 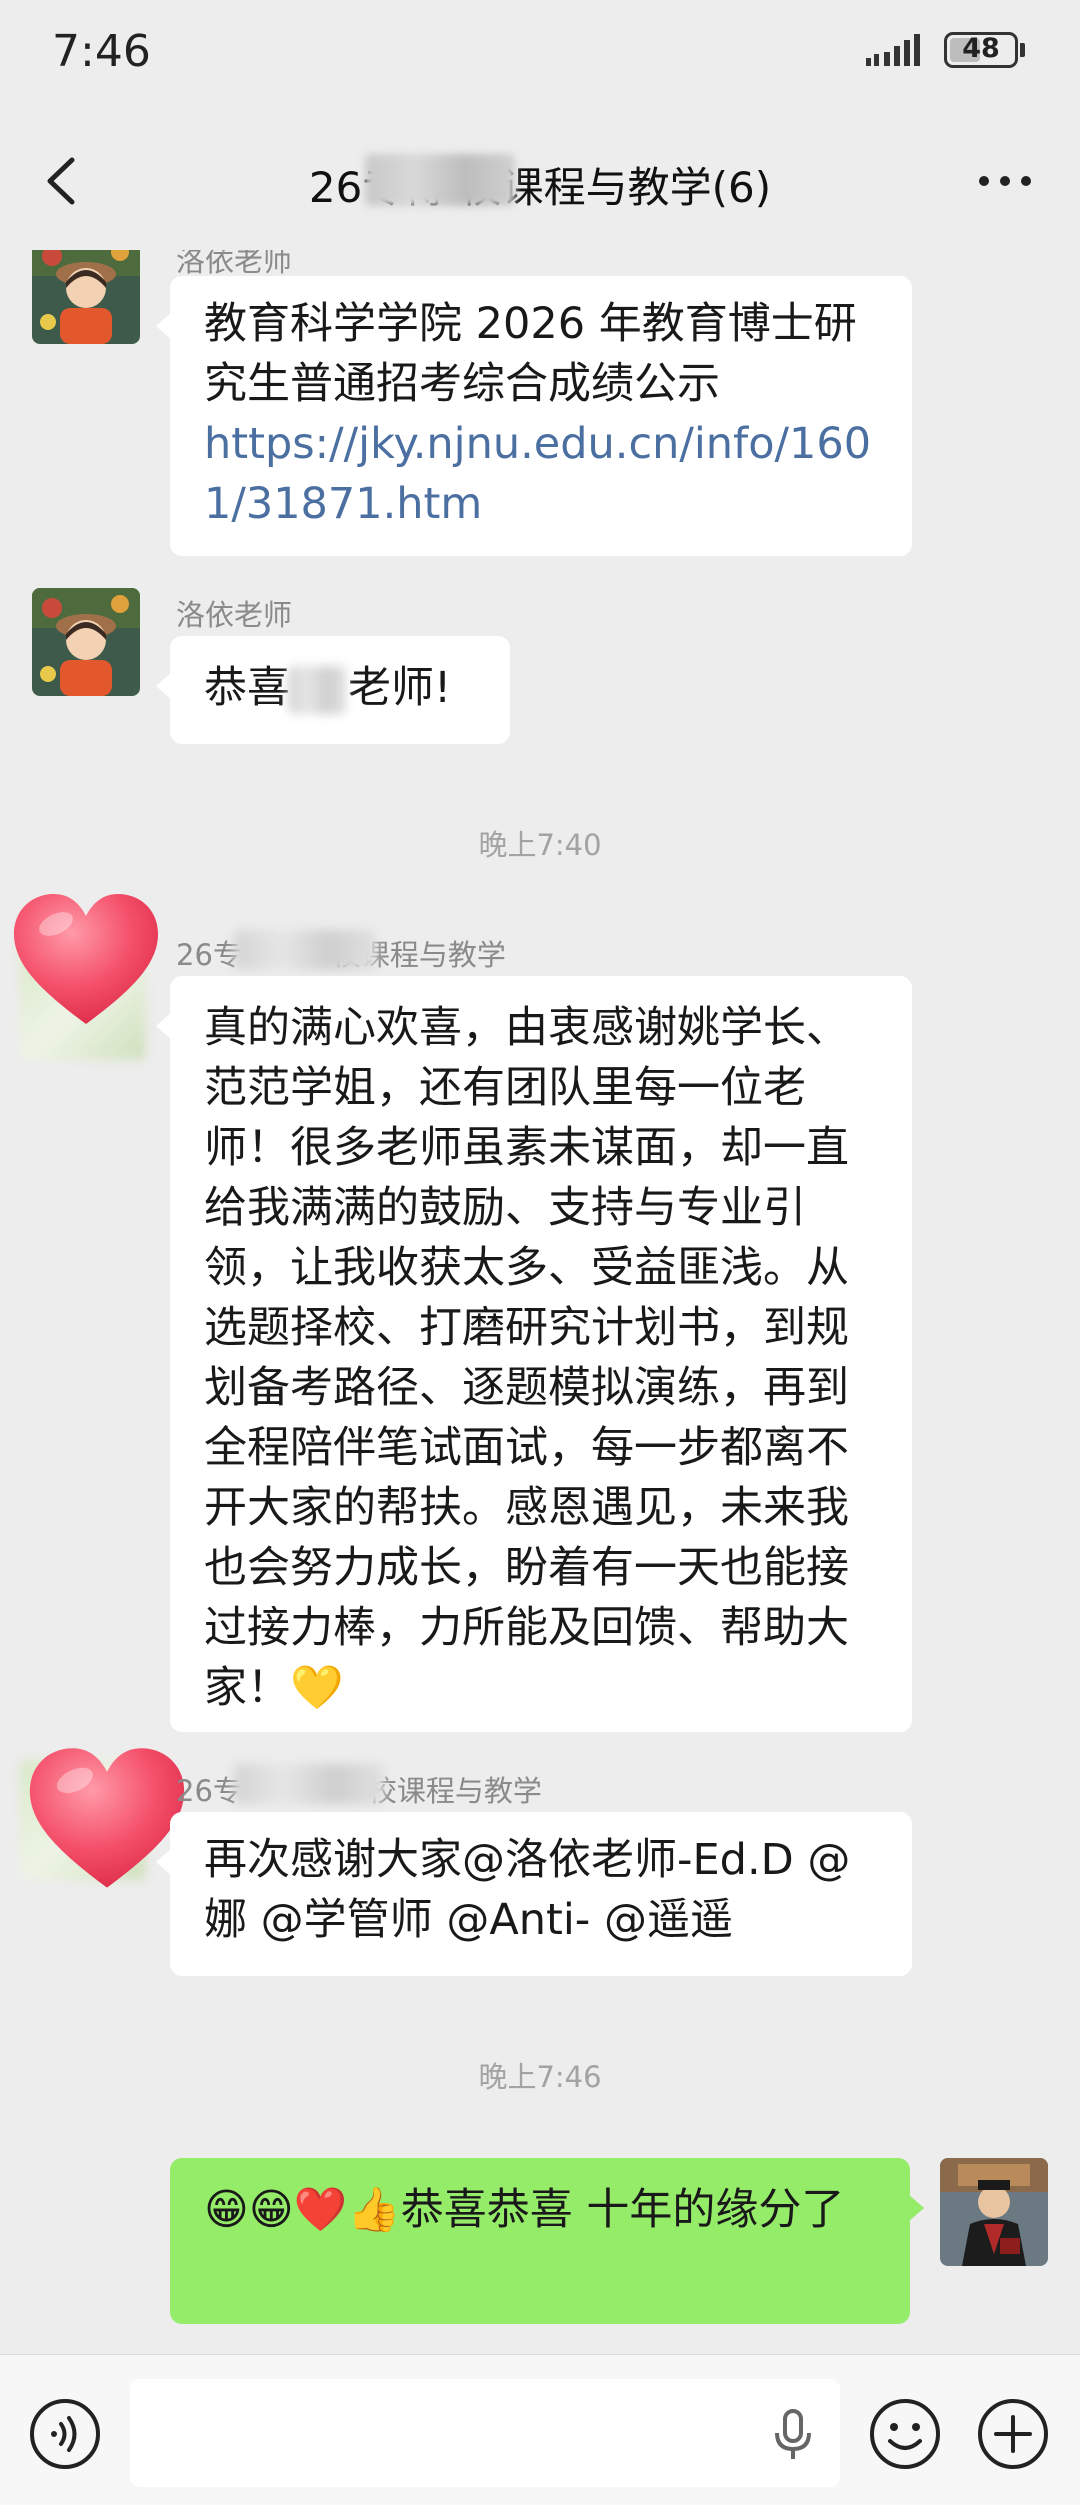 What do you see at coordinates (905, 2434) in the screenshot?
I see `emoji-icon` at bounding box center [905, 2434].